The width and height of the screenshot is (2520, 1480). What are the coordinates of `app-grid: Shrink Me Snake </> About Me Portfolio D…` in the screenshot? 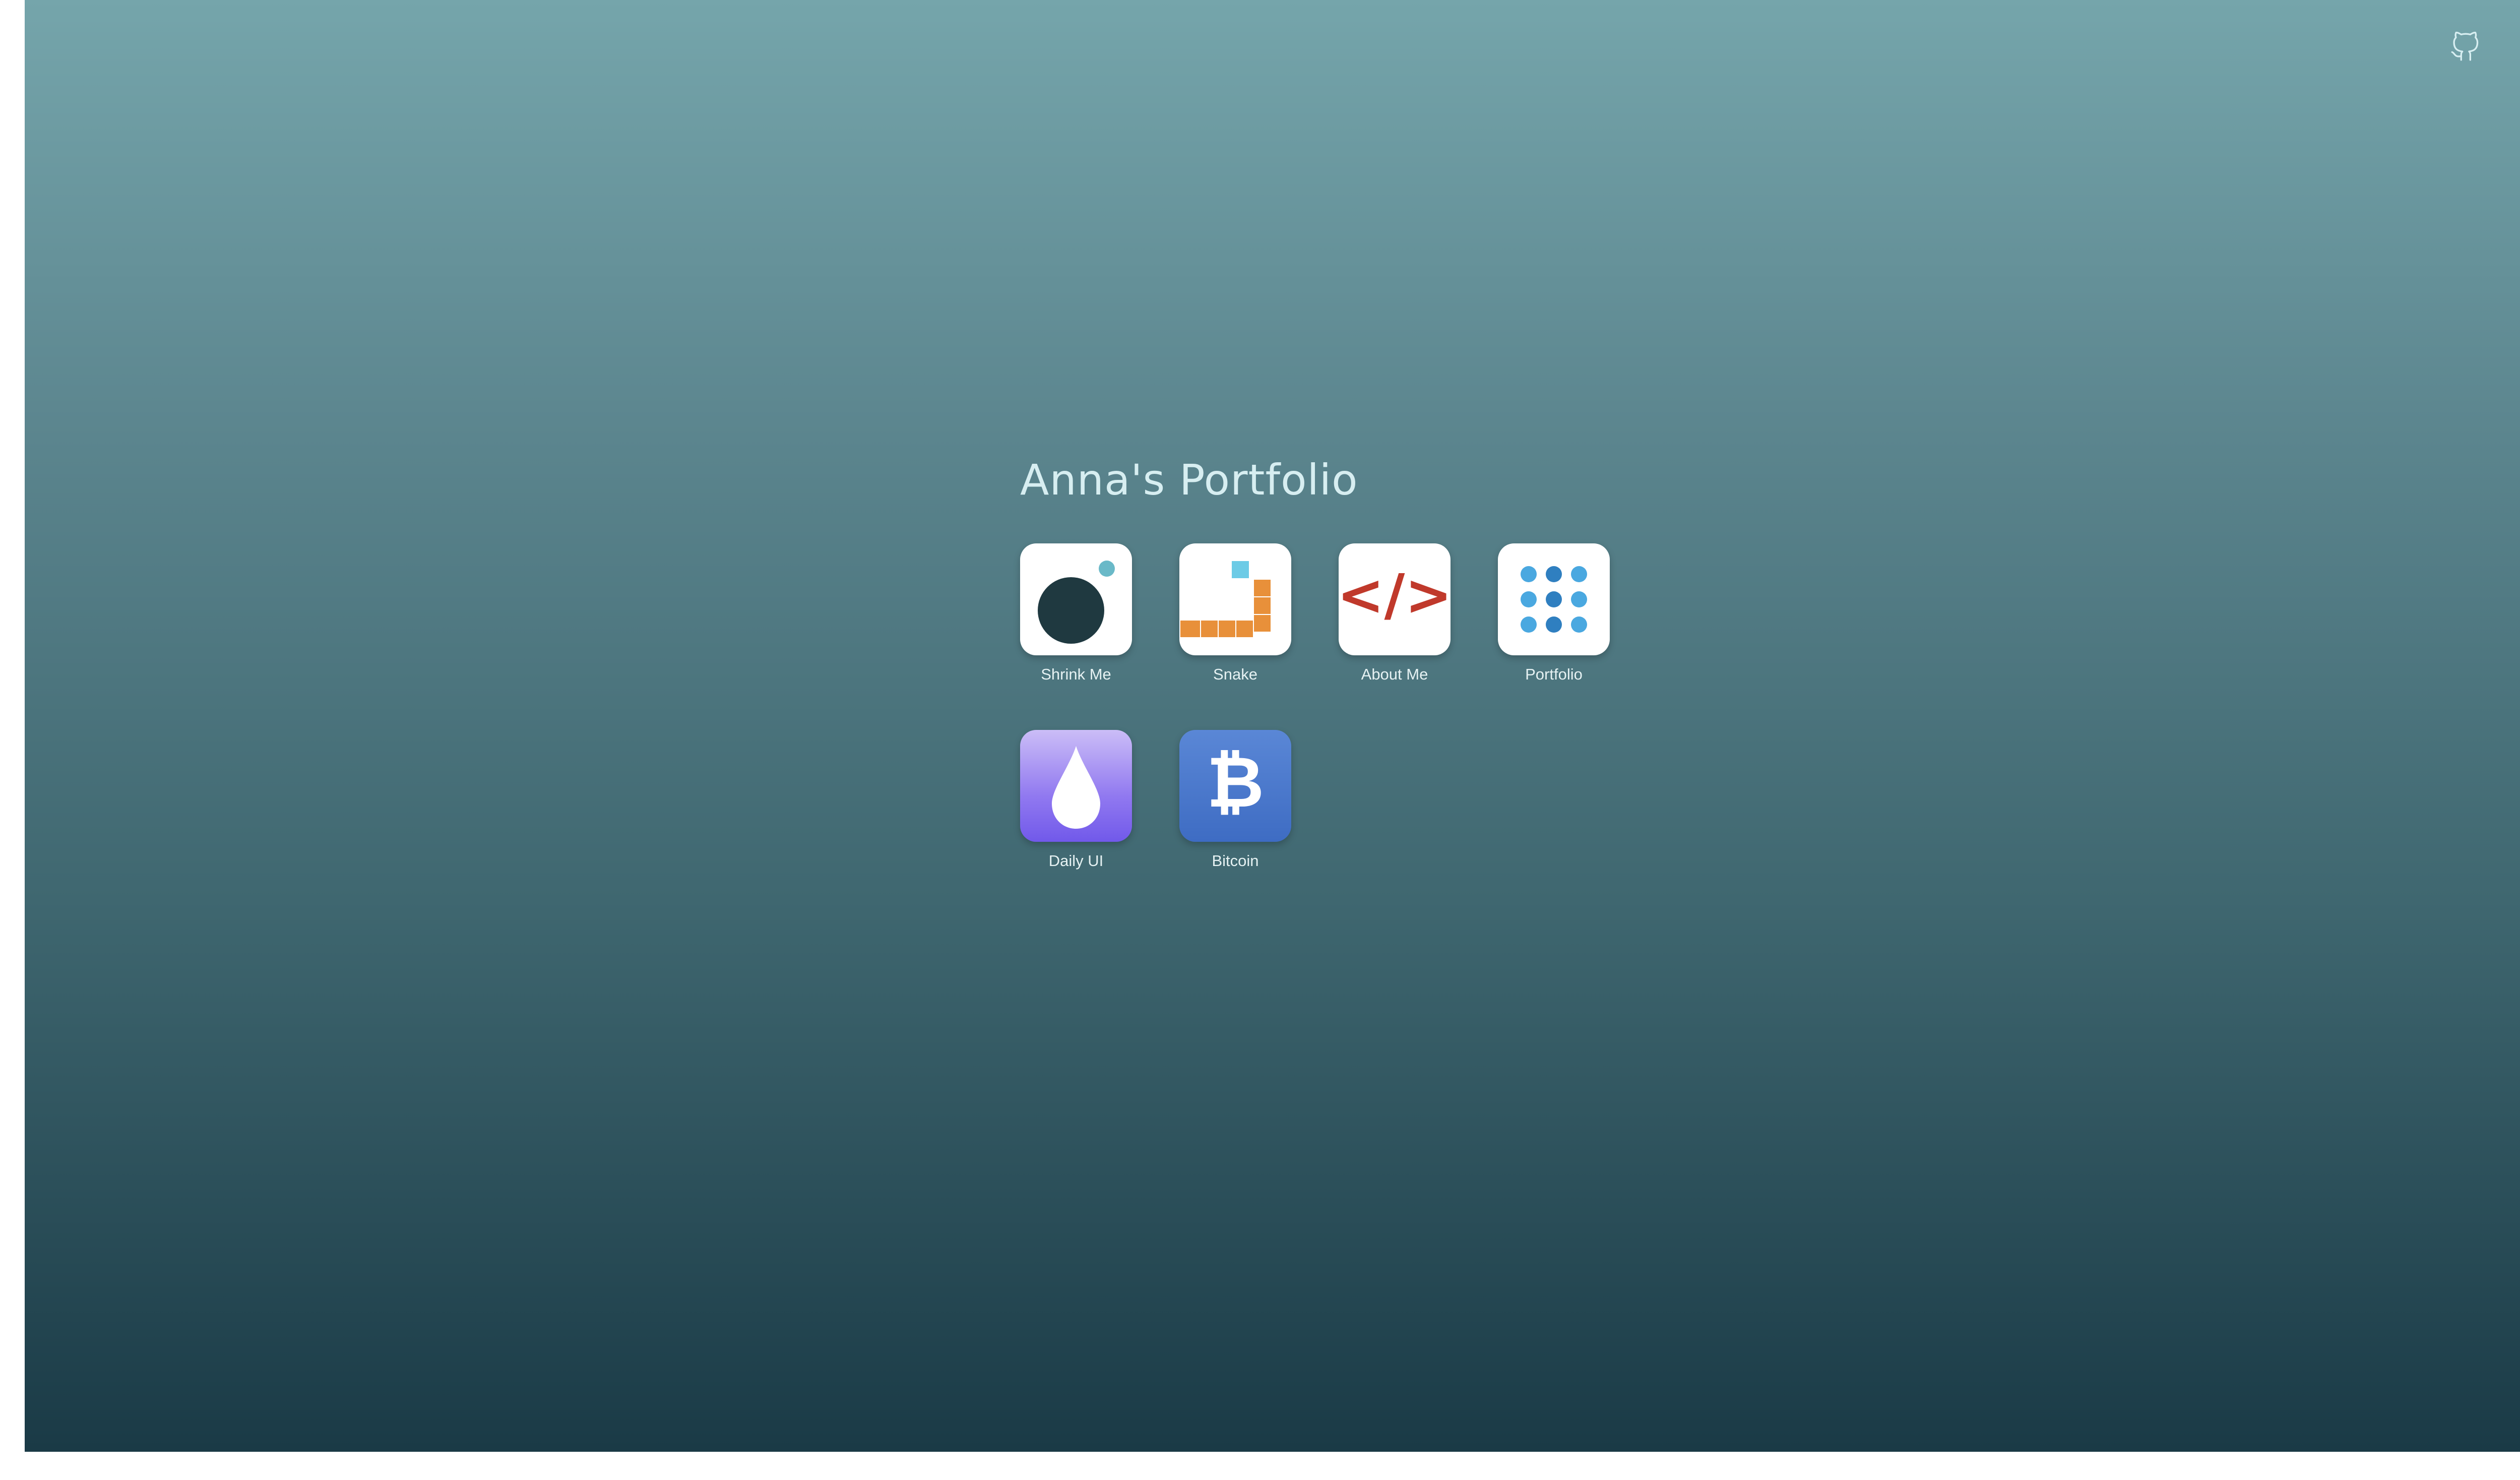 It's located at (1315, 706).